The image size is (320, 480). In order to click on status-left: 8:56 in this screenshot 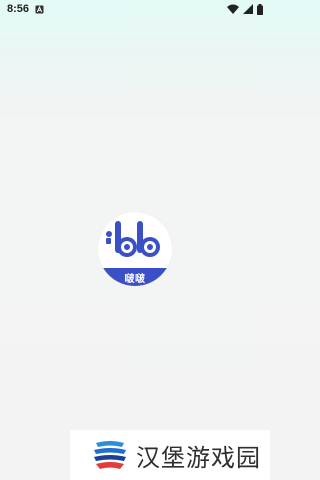, I will do `click(25, 9)`.